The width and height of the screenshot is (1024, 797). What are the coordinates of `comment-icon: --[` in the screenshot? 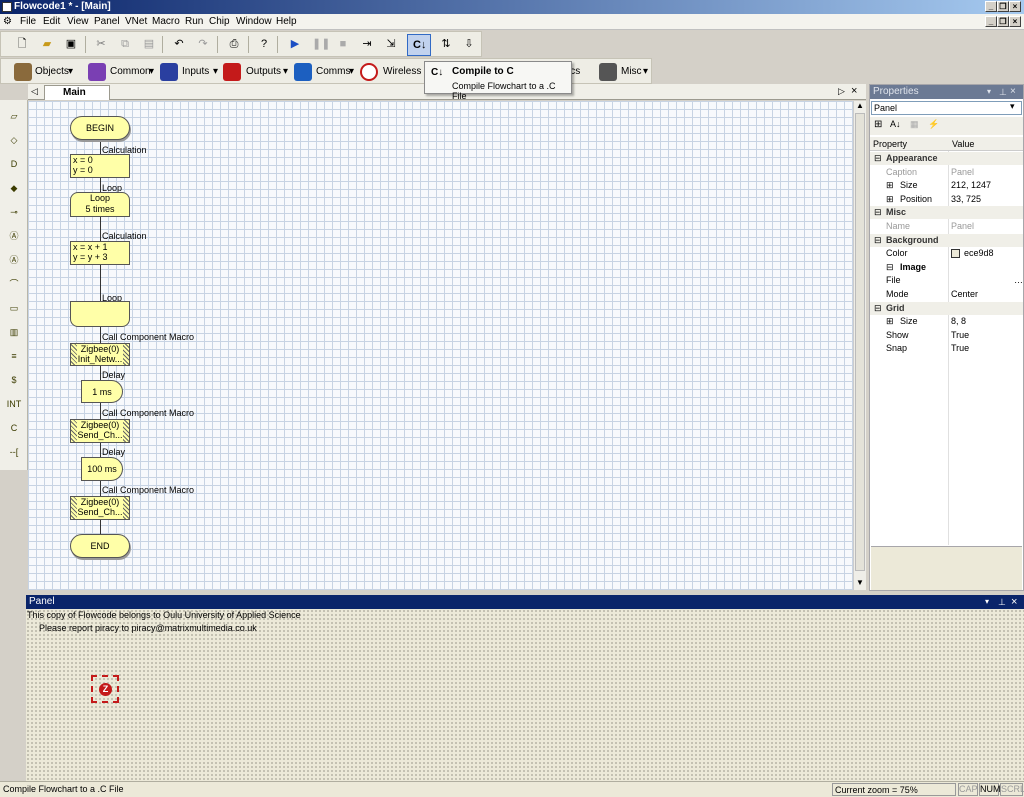 It's located at (14, 452).